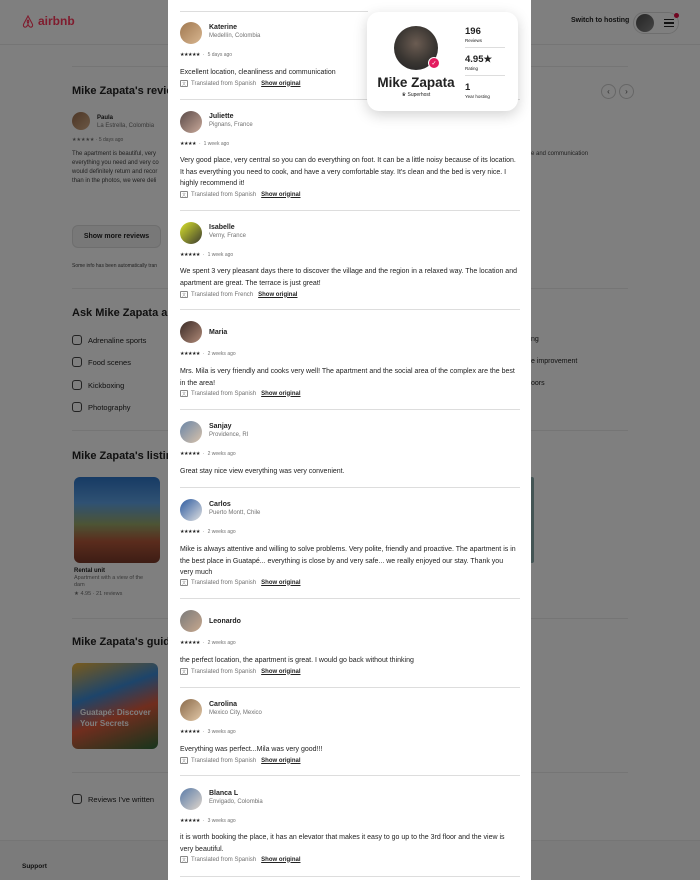 The height and width of the screenshot is (880, 700). Describe the element at coordinates (227, 236) in the screenshot. I see `reviewer-location: Verny, France` at that location.